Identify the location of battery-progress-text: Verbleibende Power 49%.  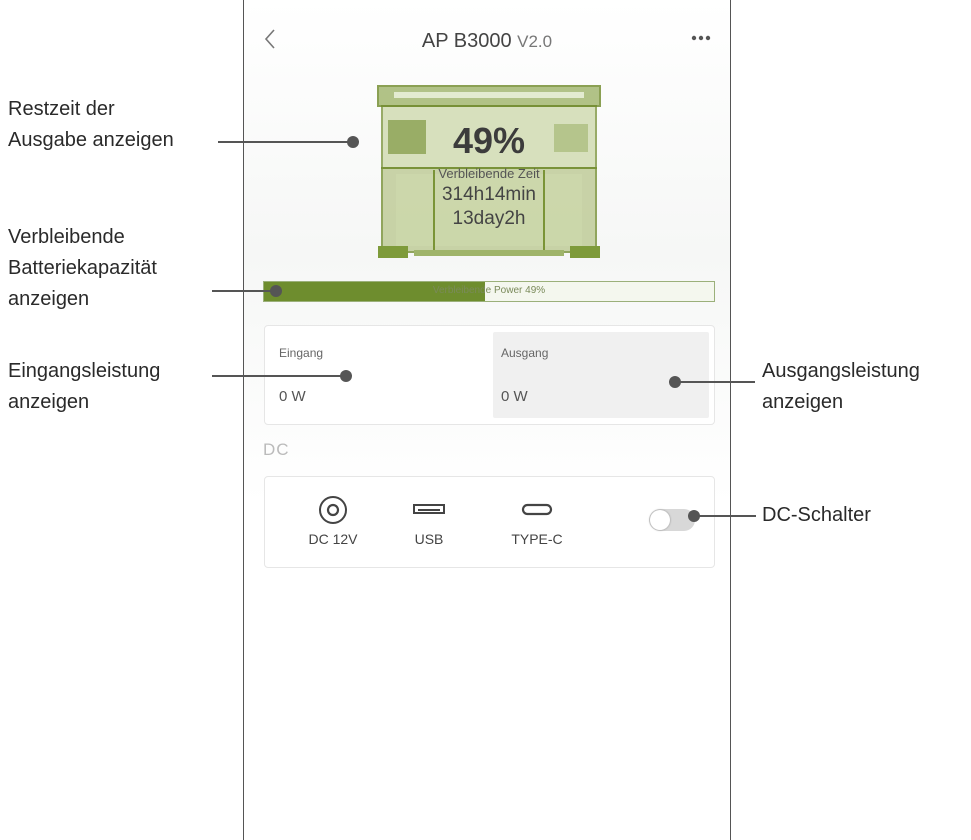
(489, 290).